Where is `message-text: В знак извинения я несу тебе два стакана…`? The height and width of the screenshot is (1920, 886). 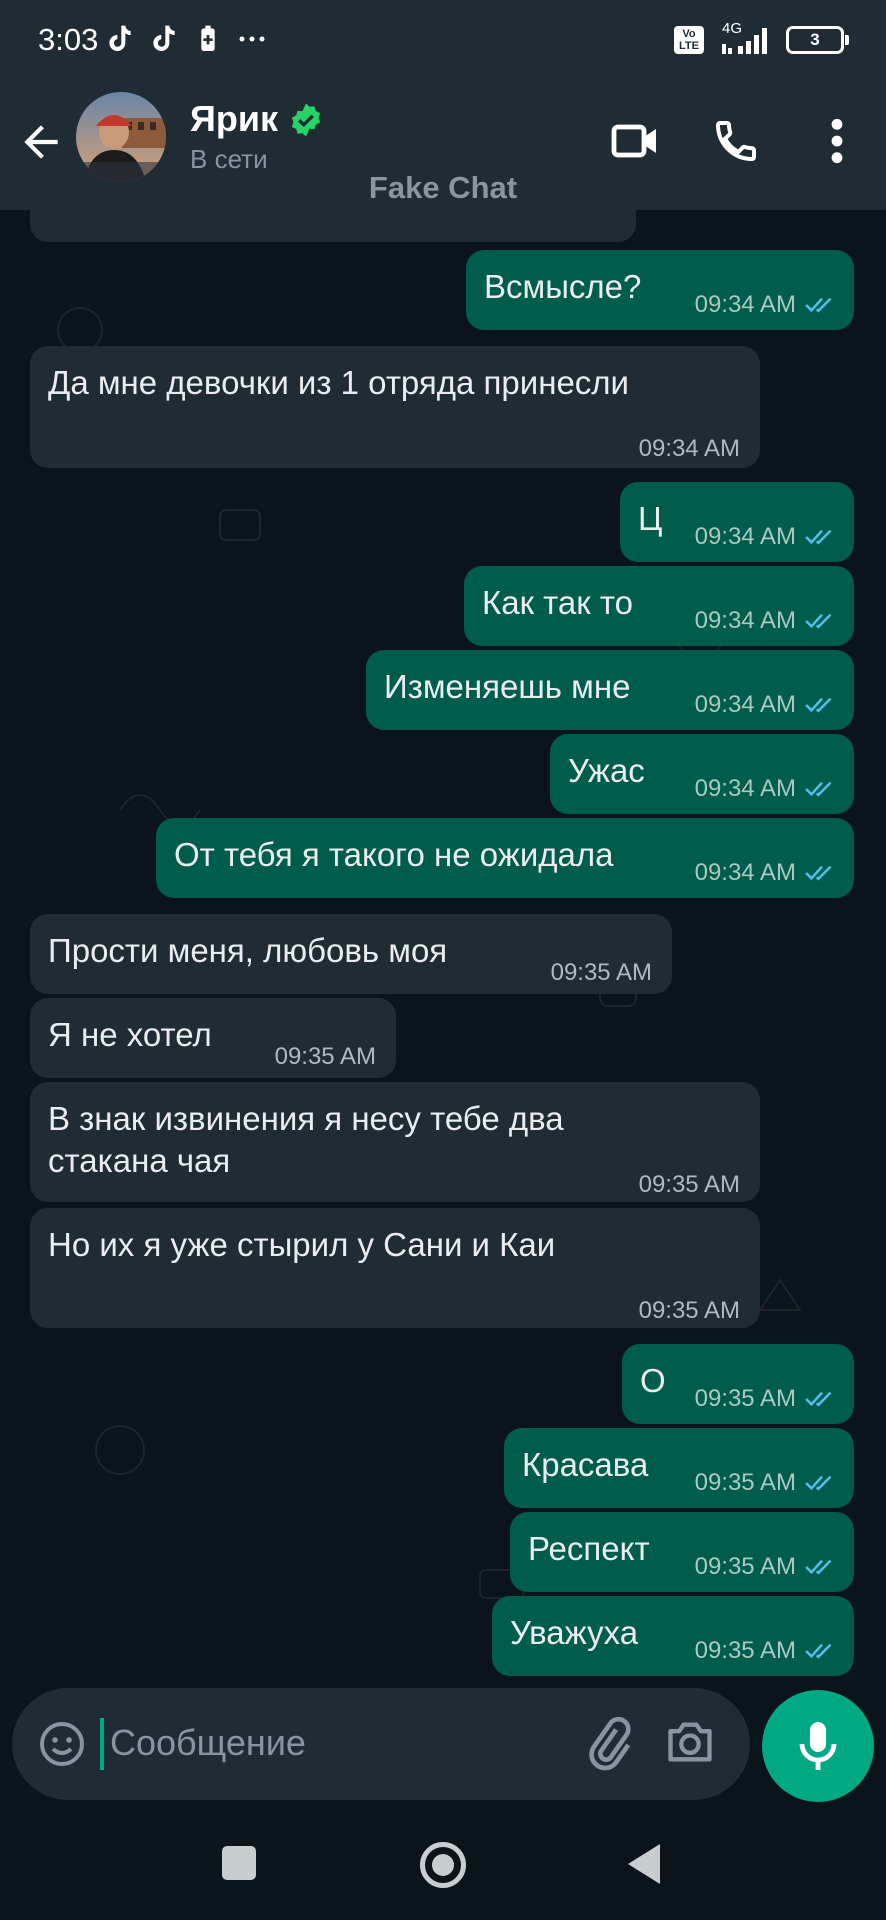
message-text: В знак извинения я несу тебе два стакана… is located at coordinates (306, 1139).